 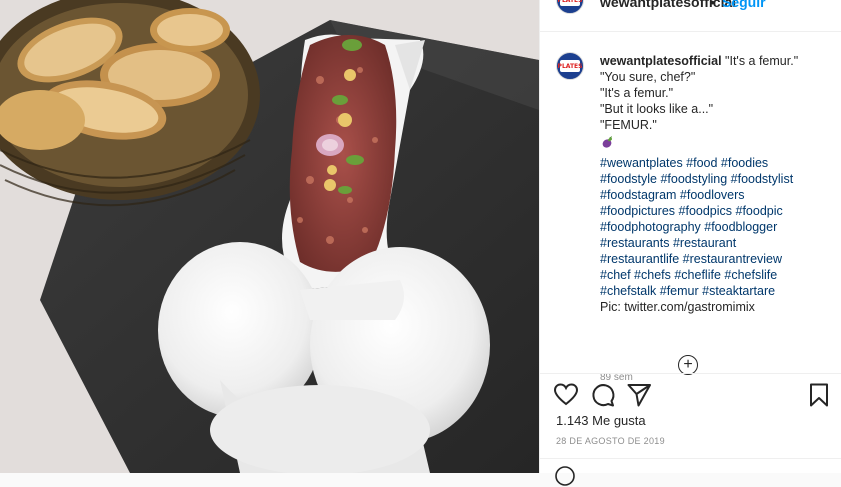 I want to click on eggplant-emoji-icon, so click(x=607, y=142).